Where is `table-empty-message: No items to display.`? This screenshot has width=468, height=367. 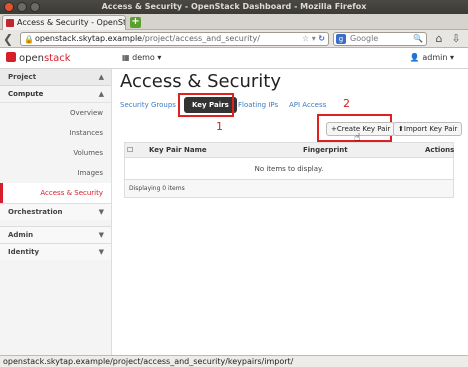
table-empty-message: No items to display. is located at coordinates (289, 169).